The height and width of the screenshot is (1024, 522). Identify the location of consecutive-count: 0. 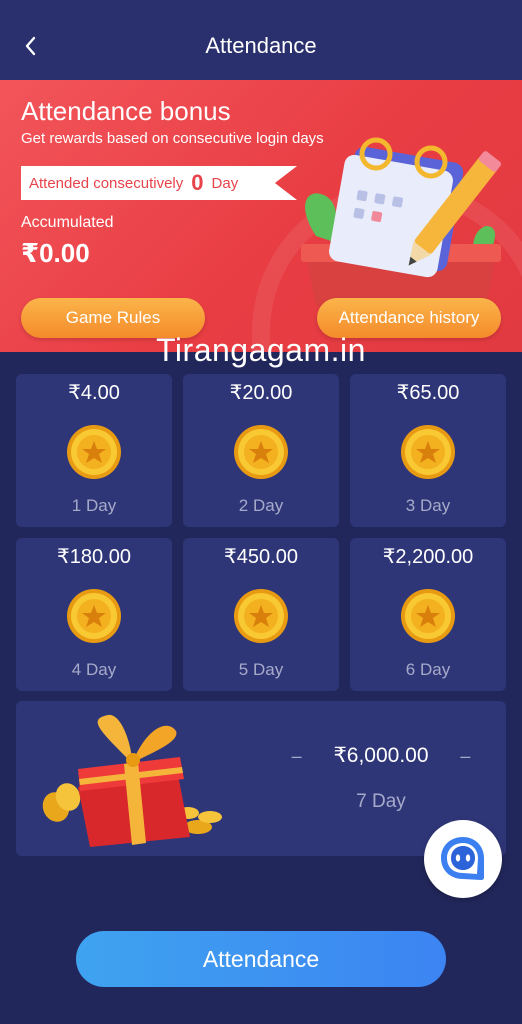
(197, 182).